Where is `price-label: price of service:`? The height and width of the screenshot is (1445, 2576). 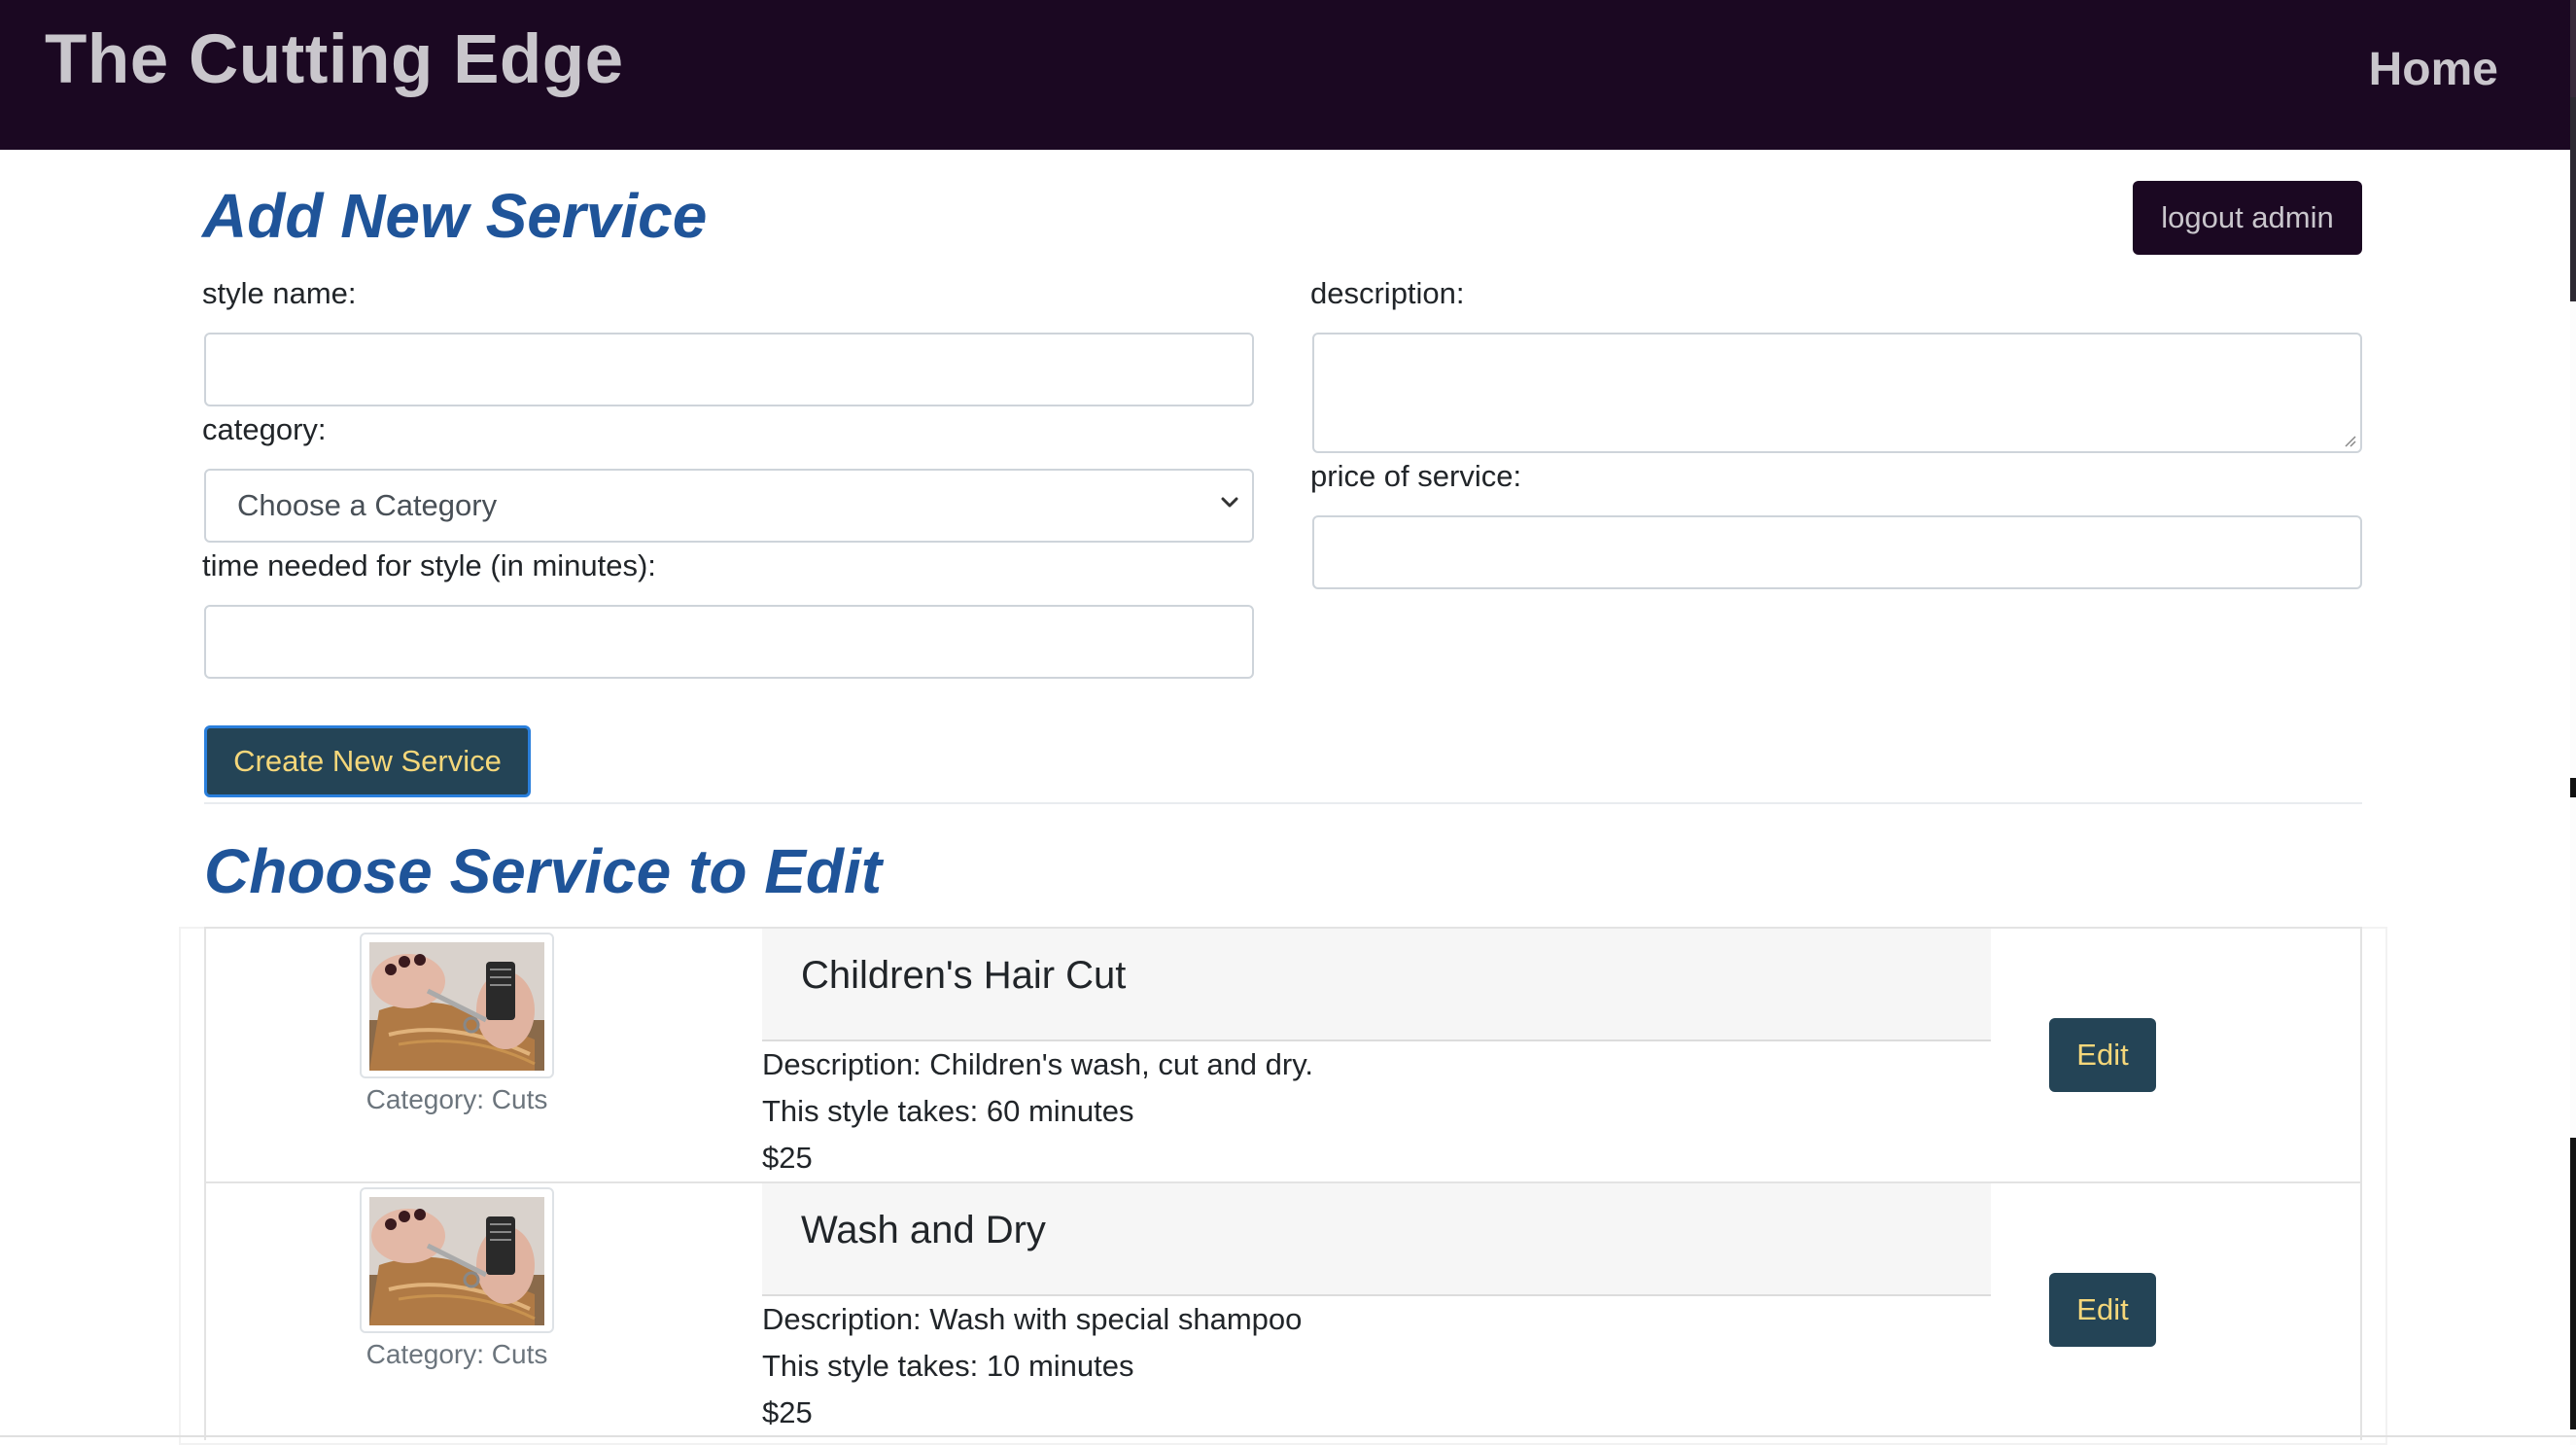 price-label: price of service: is located at coordinates (1416, 476).